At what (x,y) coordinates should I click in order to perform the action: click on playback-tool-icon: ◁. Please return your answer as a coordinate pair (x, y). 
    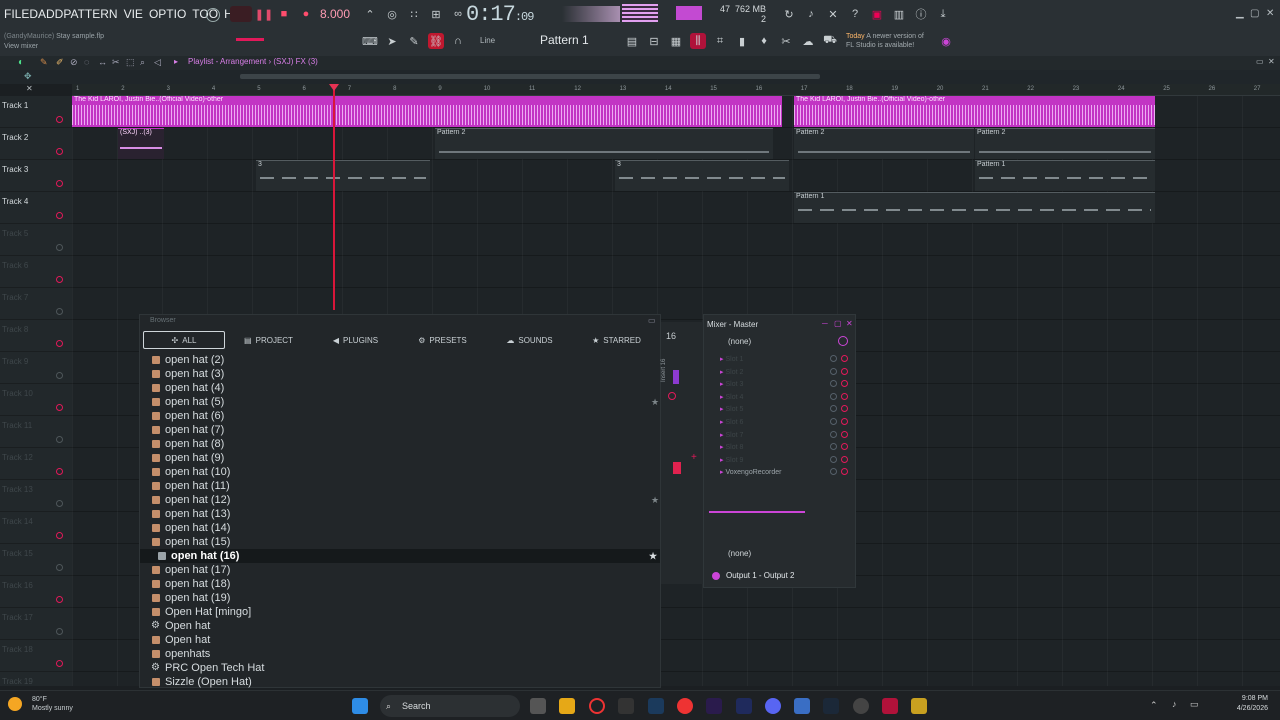
    Looking at the image, I should click on (157, 62).